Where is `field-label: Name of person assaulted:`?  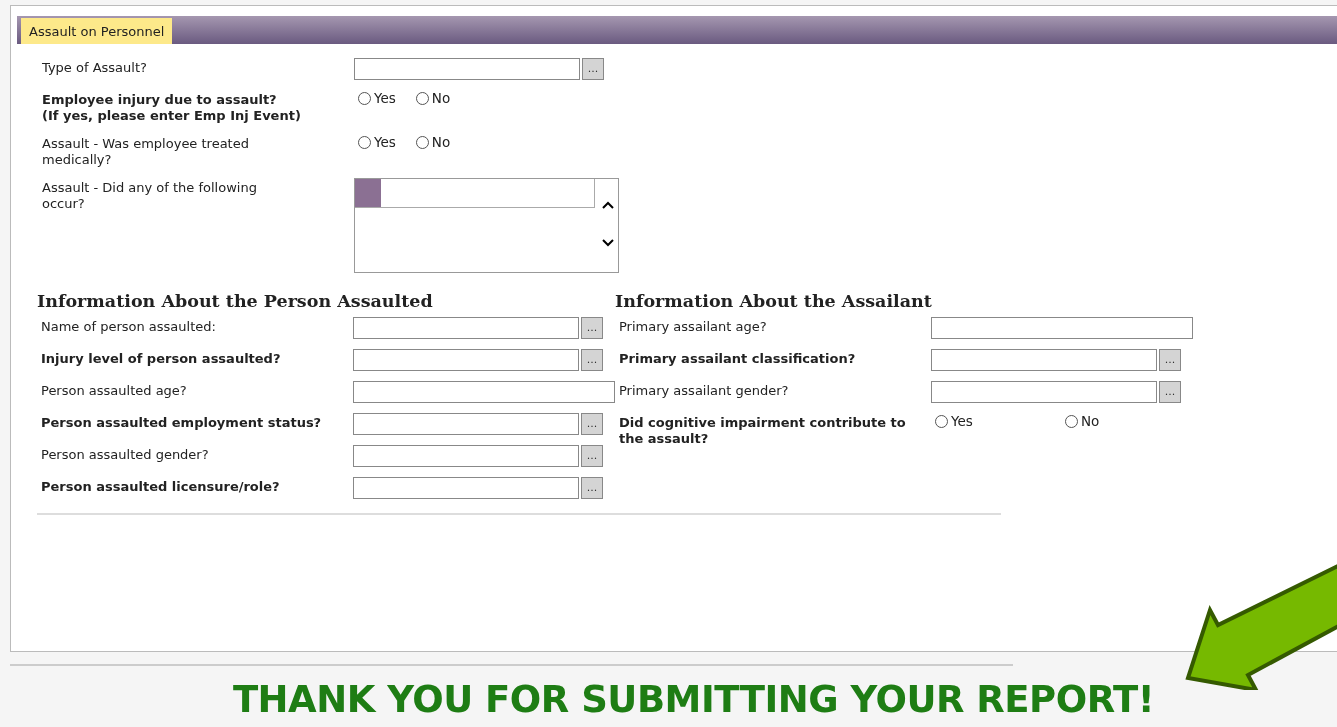 field-label: Name of person assaulted: is located at coordinates (129, 326).